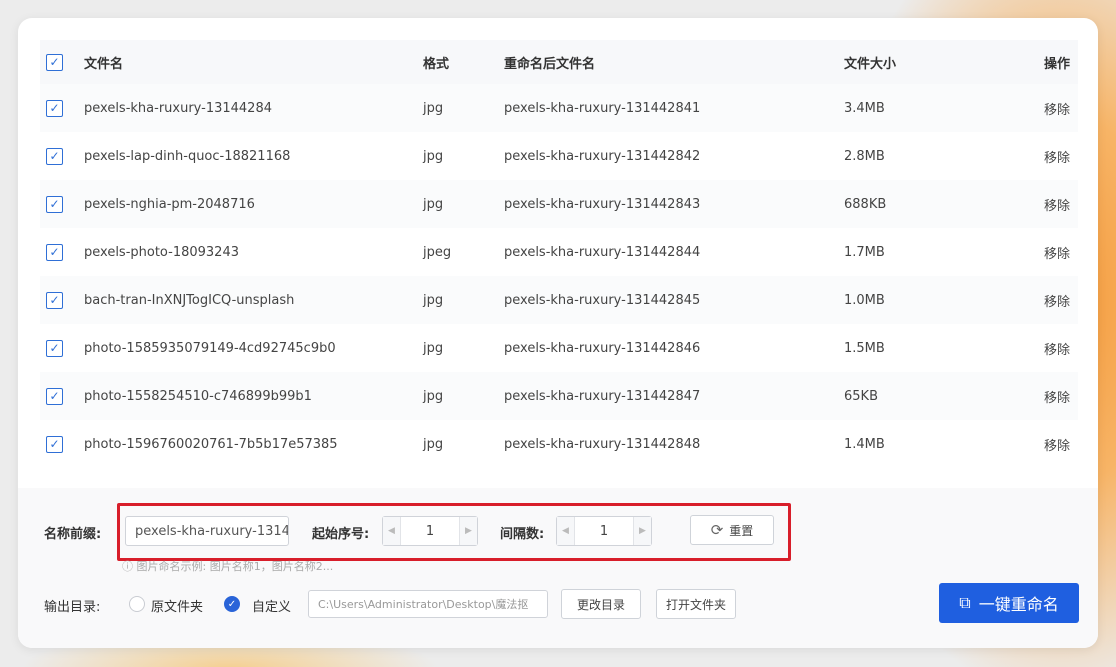 The image size is (1116, 667). Describe the element at coordinates (602, 156) in the screenshot. I see `renamed-file-name: pexels-kha-ruxury-131442842` at that location.